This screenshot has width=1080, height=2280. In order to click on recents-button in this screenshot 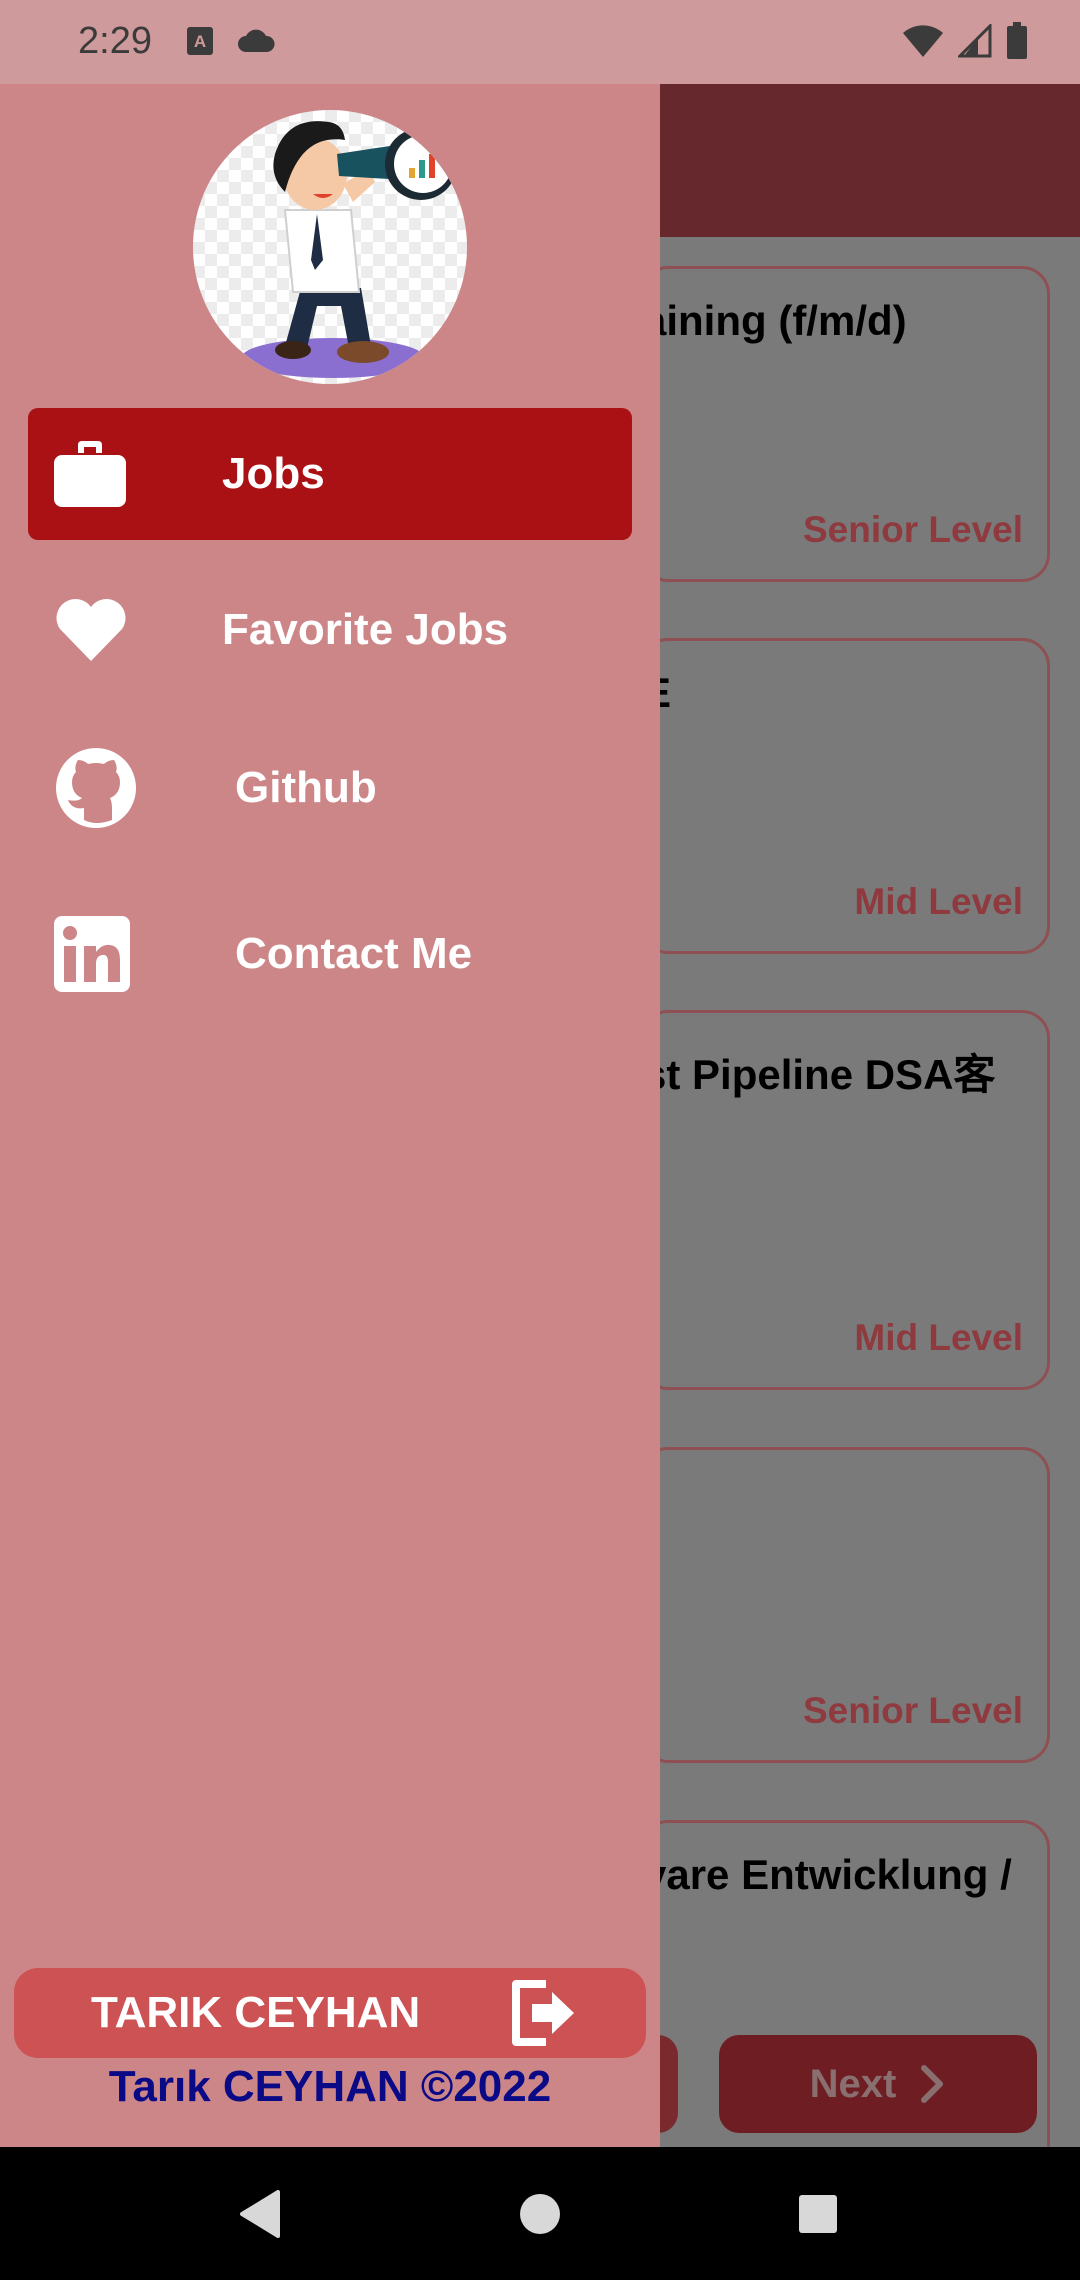, I will do `click(818, 2213)`.